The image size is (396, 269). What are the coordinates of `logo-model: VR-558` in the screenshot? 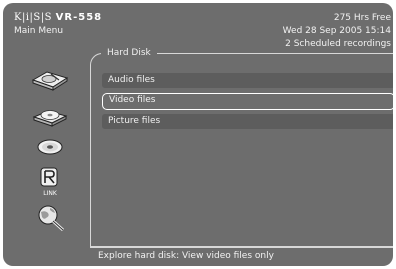 It's located at (79, 17).